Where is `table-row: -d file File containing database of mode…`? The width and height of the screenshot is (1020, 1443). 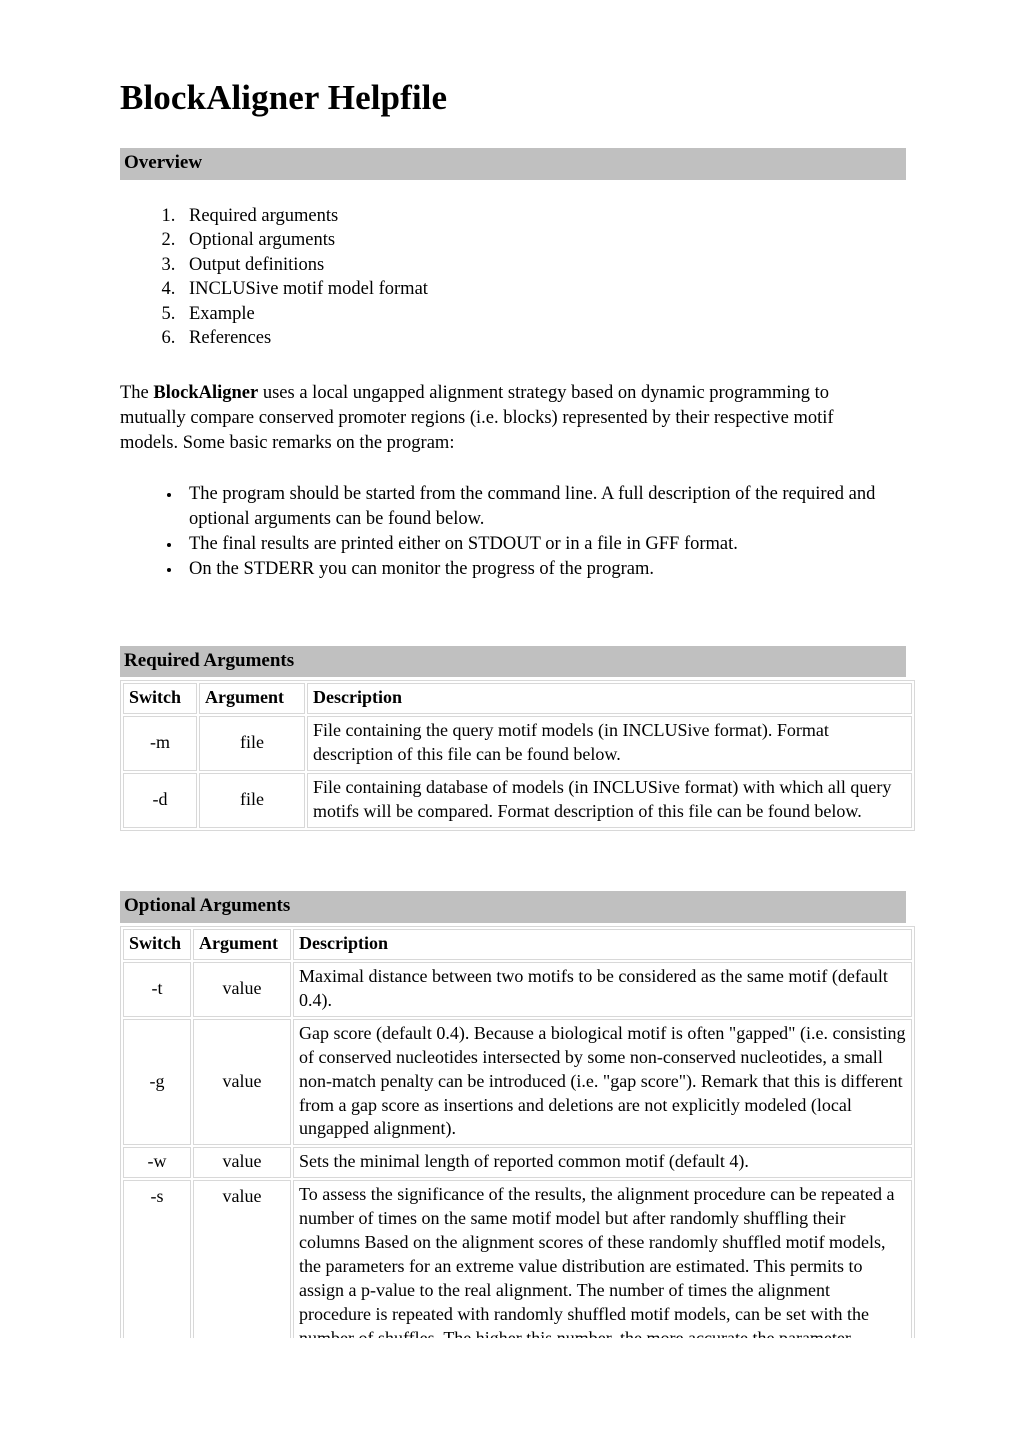
table-row: -d file File containing database of mode… is located at coordinates (517, 801).